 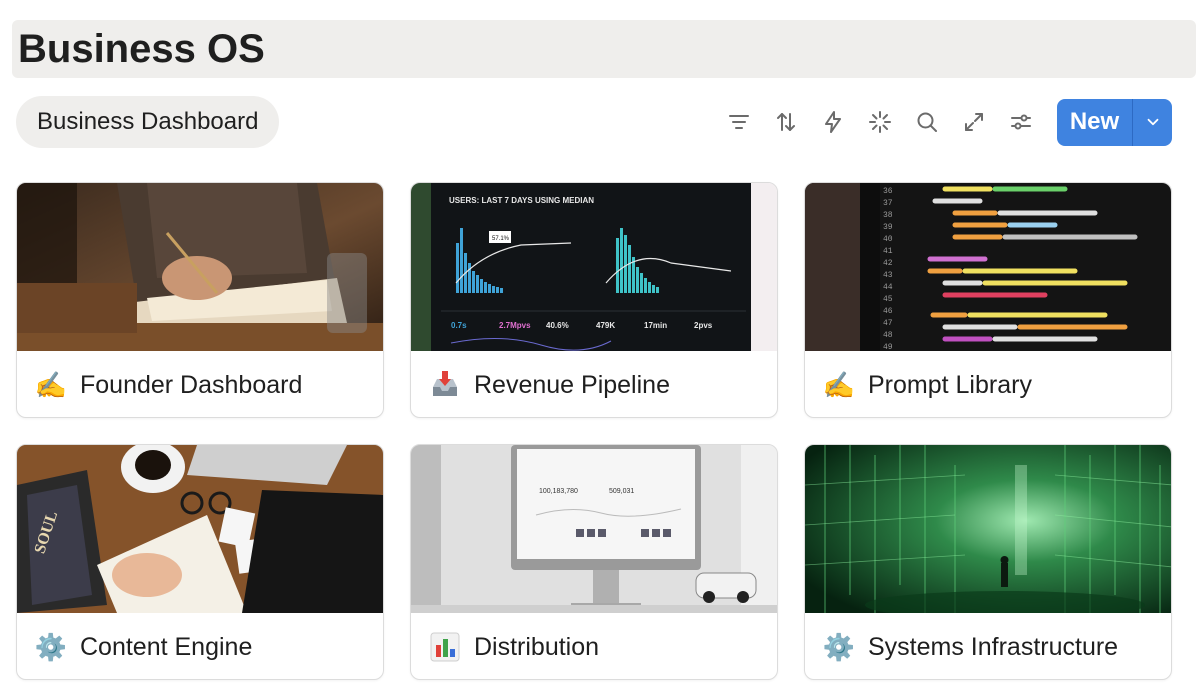 What do you see at coordinates (558, 491) in the screenshot?
I see `monitor-metric-a: 100,183,780` at bounding box center [558, 491].